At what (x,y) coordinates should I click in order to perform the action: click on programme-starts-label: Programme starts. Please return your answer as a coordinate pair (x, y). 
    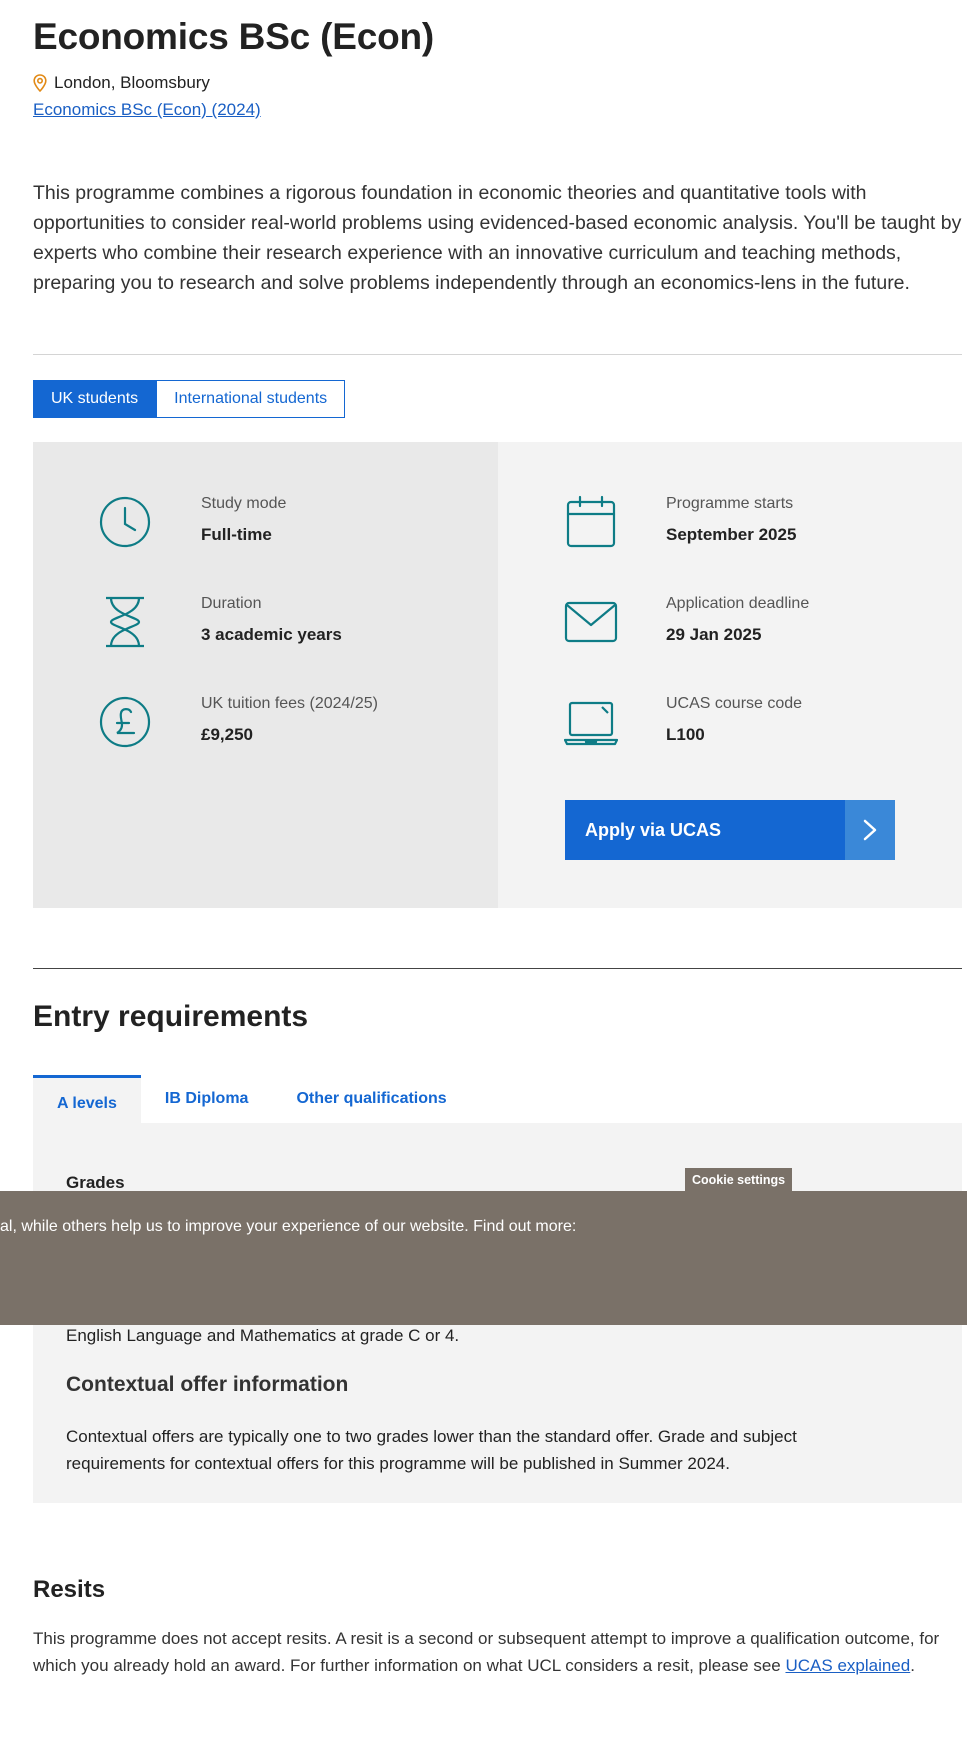
    Looking at the image, I should click on (730, 503).